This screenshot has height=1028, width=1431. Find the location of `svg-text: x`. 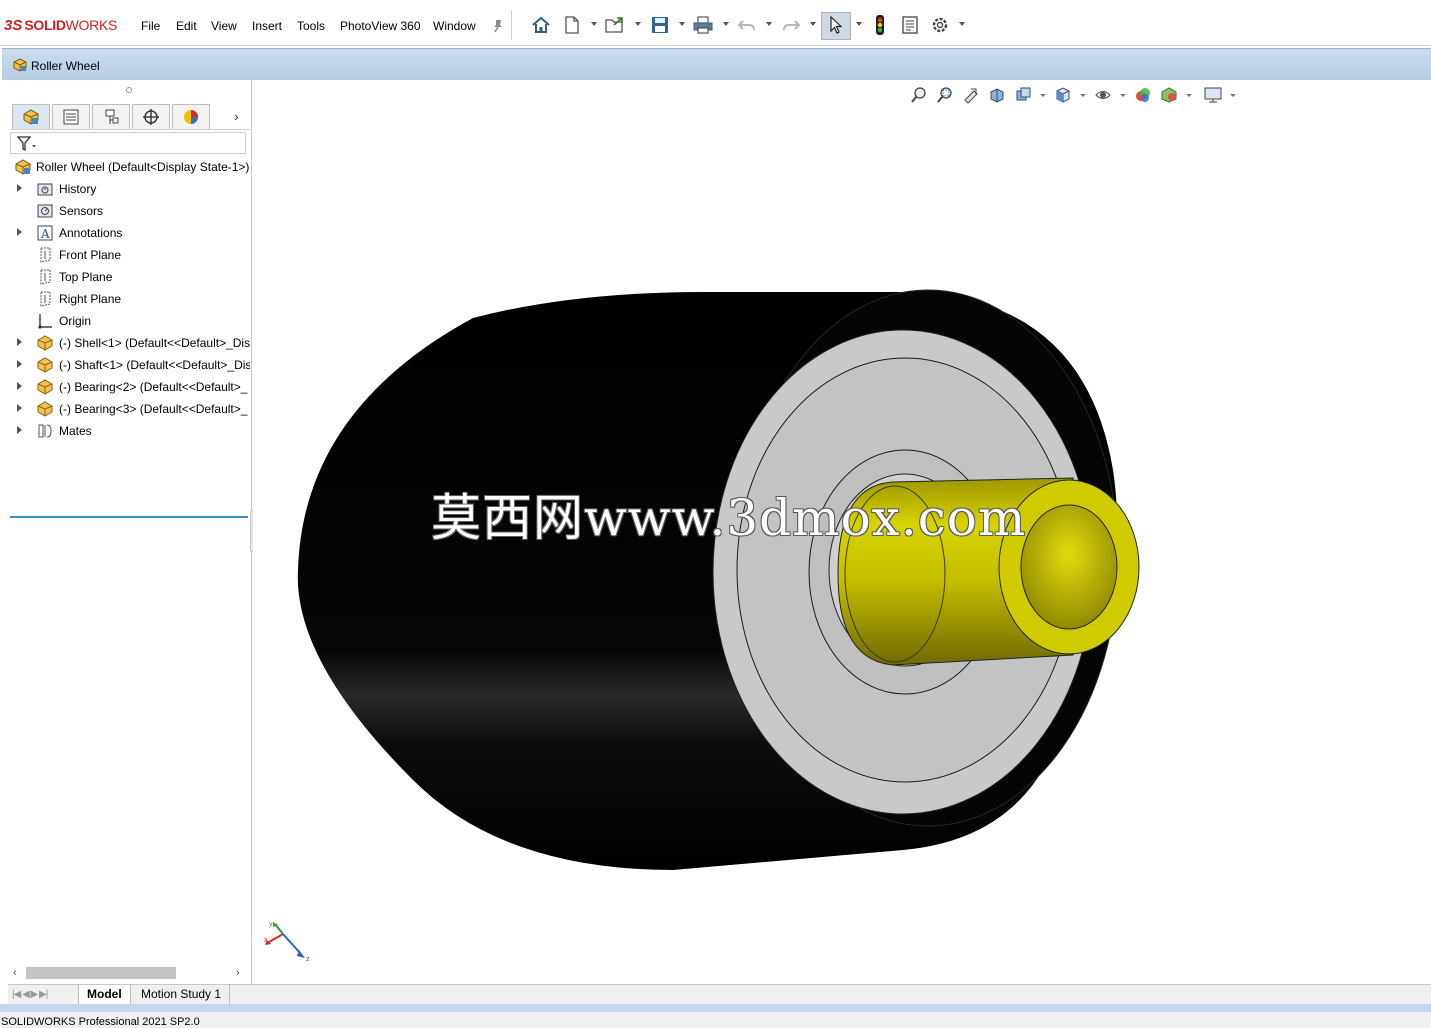

svg-text: x is located at coordinates (266, 940).